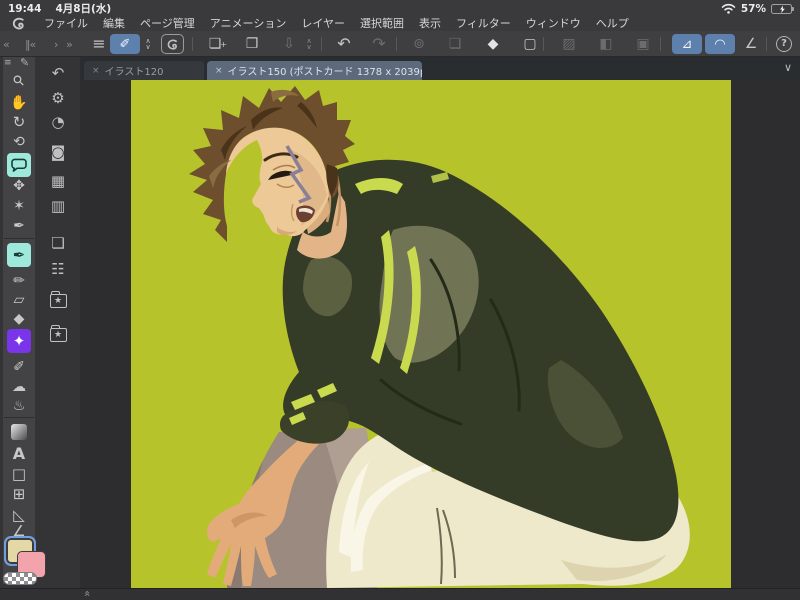  I want to click on tool-text: A, so click(19, 453).